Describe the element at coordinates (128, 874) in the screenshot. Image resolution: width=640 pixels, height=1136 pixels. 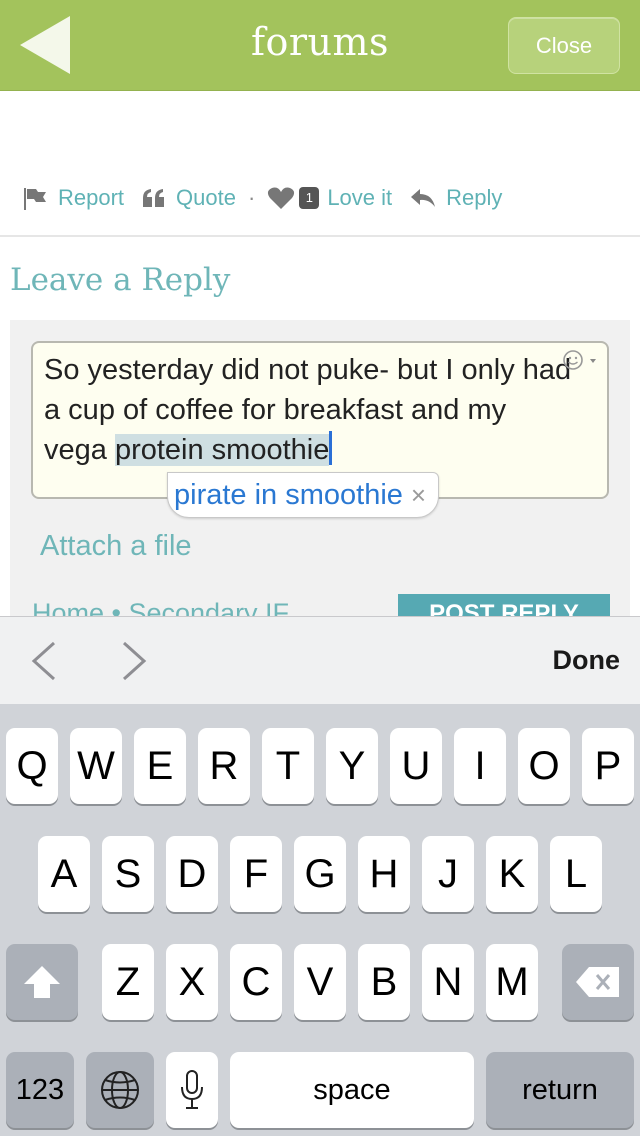
I see `key-s: S` at that location.